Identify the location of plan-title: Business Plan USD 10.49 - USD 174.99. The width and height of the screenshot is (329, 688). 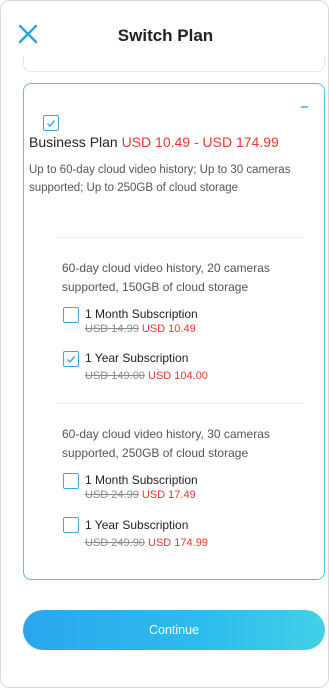
(154, 142).